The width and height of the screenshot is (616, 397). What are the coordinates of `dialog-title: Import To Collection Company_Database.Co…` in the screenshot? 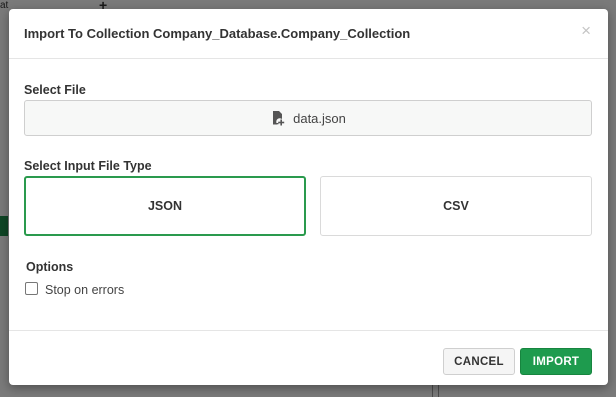 It's located at (217, 33).